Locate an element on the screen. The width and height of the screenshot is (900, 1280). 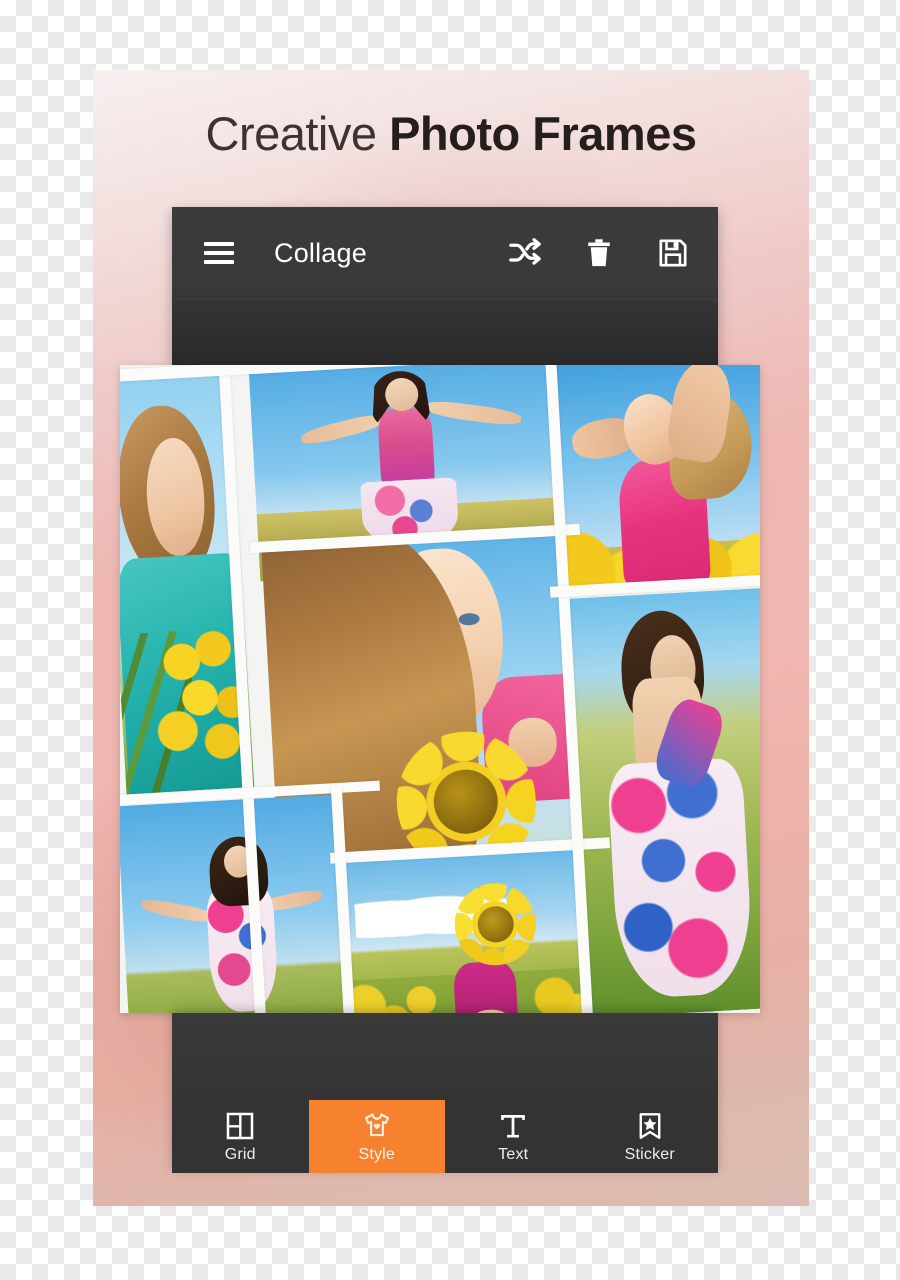
bottom-toolbar-panel: Grid Style Text Sticker is located at coordinates (445, 1093).